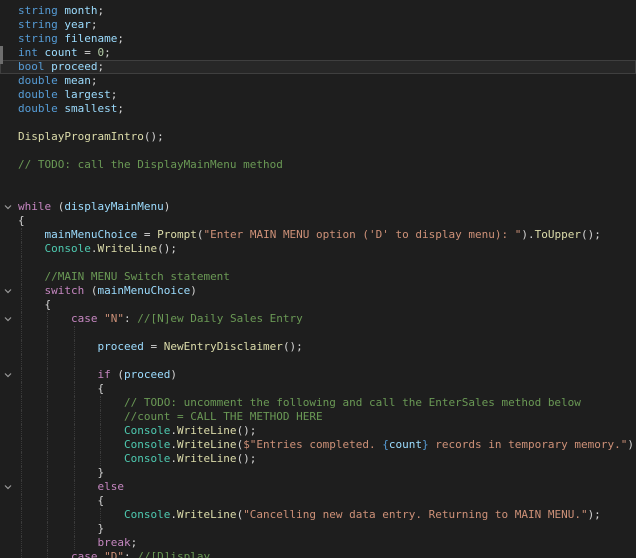 Image resolution: width=636 pixels, height=558 pixels. I want to click on token-pun: (, so click(91, 290).